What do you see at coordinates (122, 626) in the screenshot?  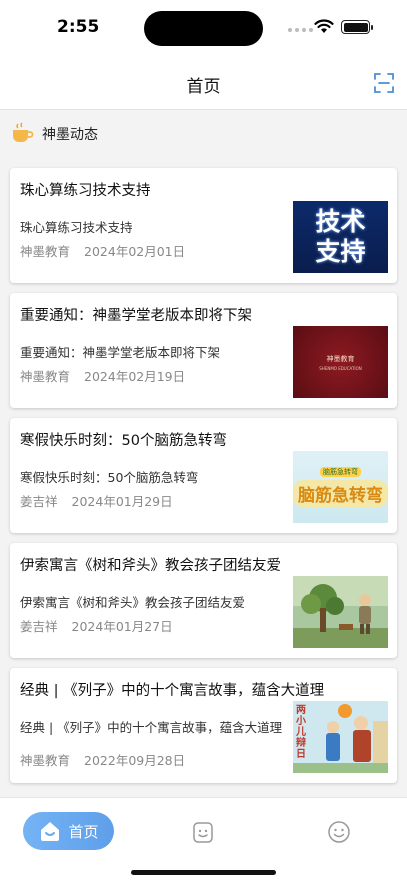 I see `article-date: 2024年01月27日` at bounding box center [122, 626].